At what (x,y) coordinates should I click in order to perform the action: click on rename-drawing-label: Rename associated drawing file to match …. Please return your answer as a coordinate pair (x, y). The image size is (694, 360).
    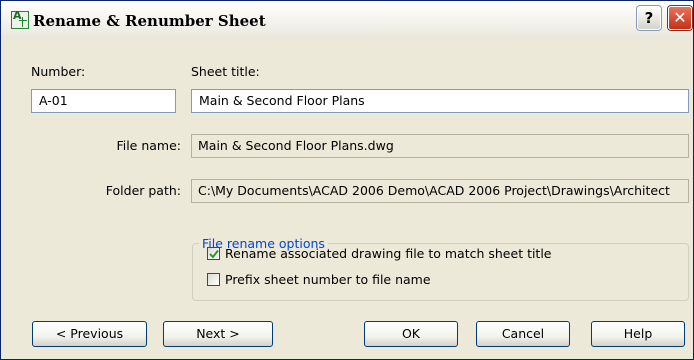
    Looking at the image, I should click on (388, 253).